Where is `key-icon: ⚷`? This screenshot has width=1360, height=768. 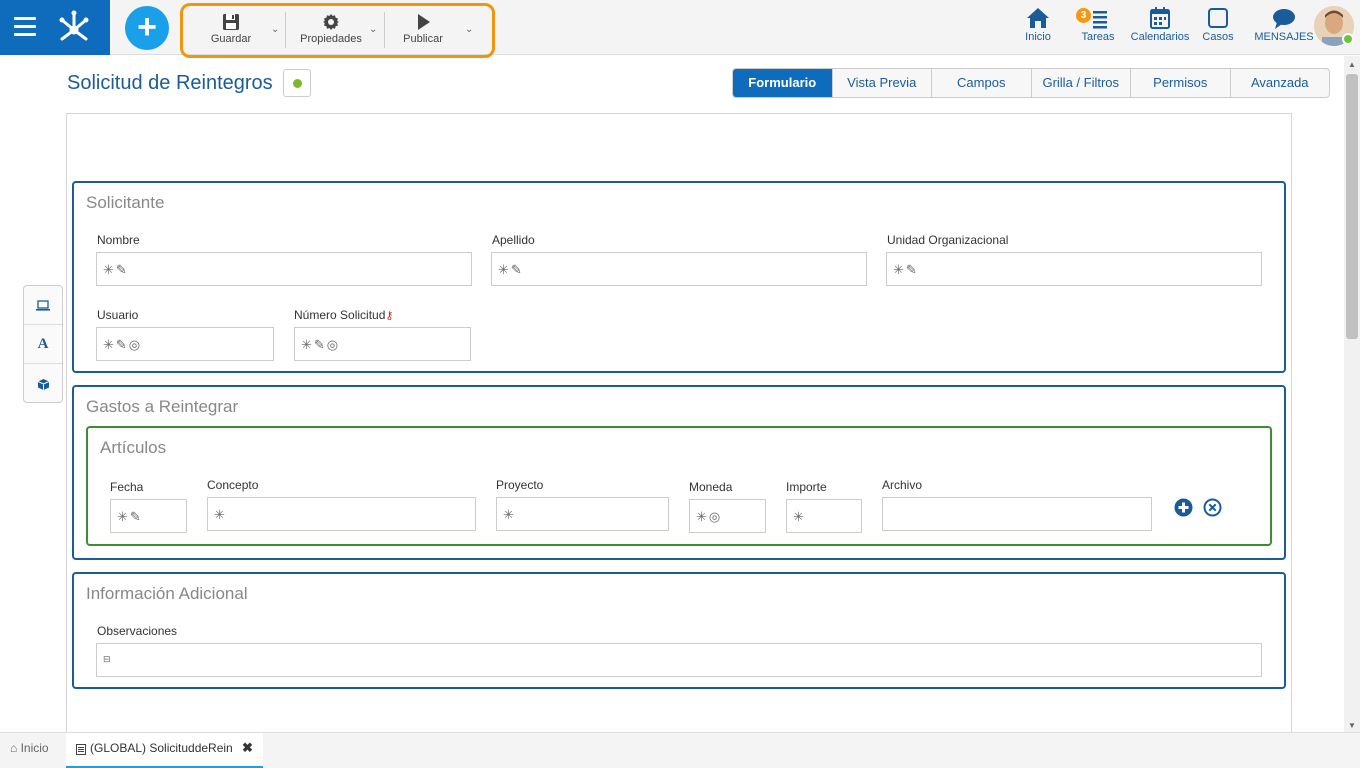 key-icon: ⚷ is located at coordinates (389, 316).